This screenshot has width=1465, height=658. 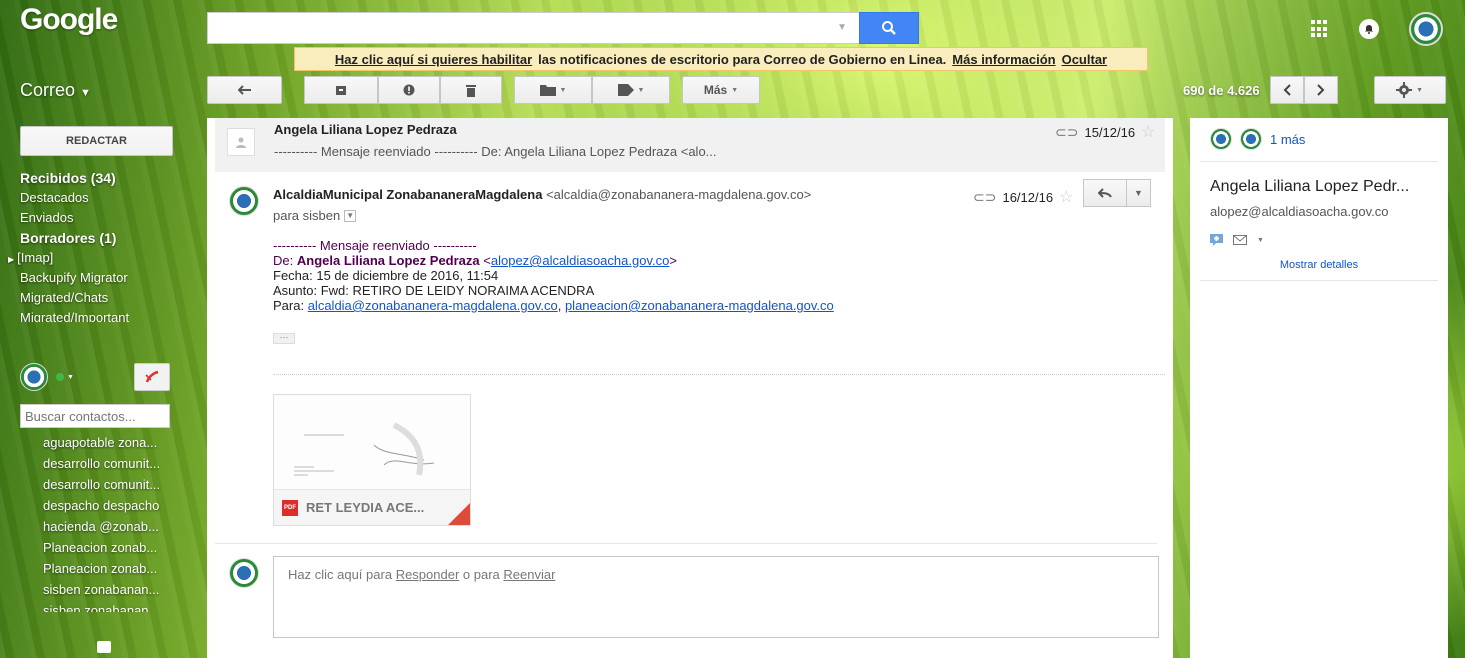 What do you see at coordinates (1003, 59) in the screenshot?
I see `more-info-link: Más información` at bounding box center [1003, 59].